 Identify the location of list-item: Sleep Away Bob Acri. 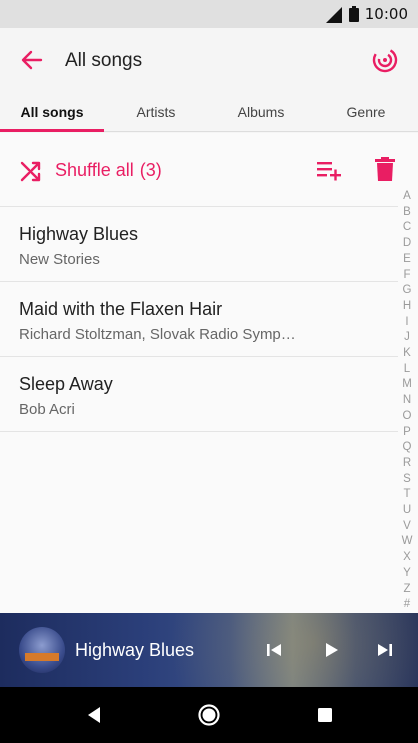
(199, 394).